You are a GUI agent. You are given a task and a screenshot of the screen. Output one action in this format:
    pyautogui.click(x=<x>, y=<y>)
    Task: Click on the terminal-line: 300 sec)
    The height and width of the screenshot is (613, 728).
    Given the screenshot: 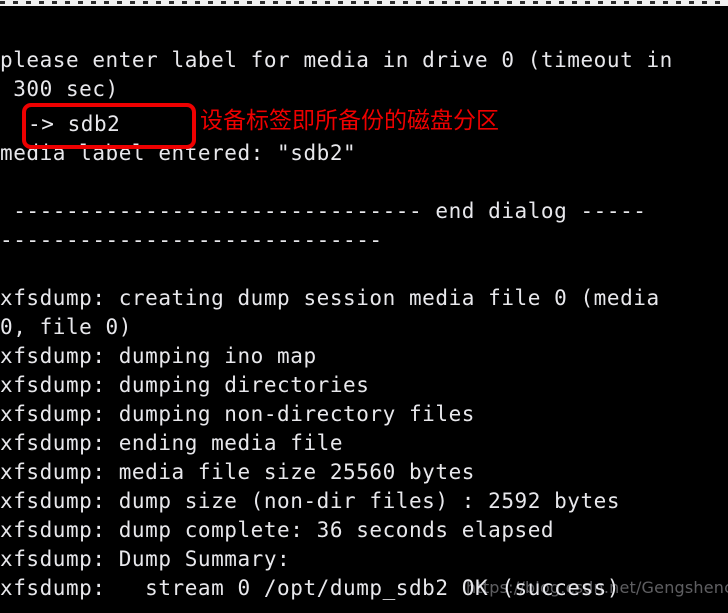 What is the action you would take?
    pyautogui.click(x=59, y=89)
    